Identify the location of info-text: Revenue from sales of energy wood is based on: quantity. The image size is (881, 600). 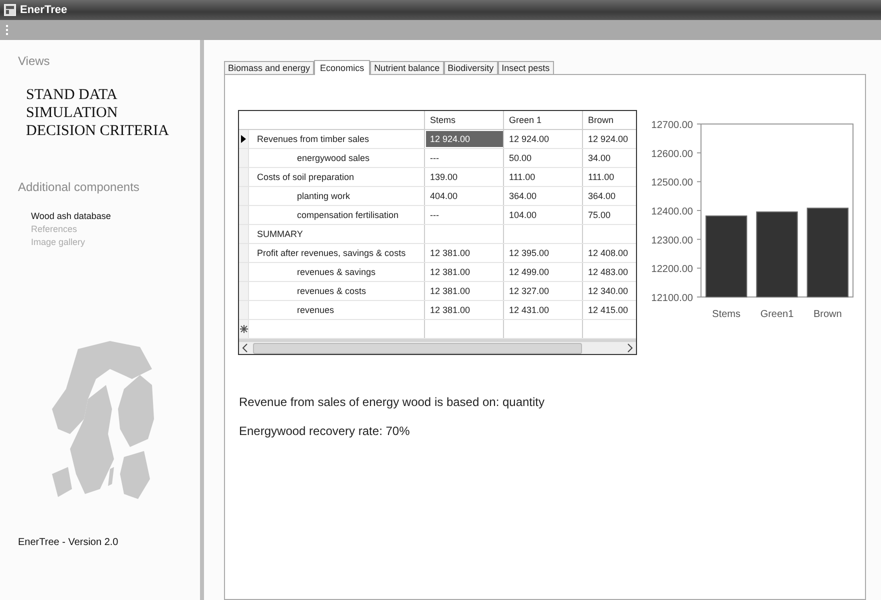
(392, 402).